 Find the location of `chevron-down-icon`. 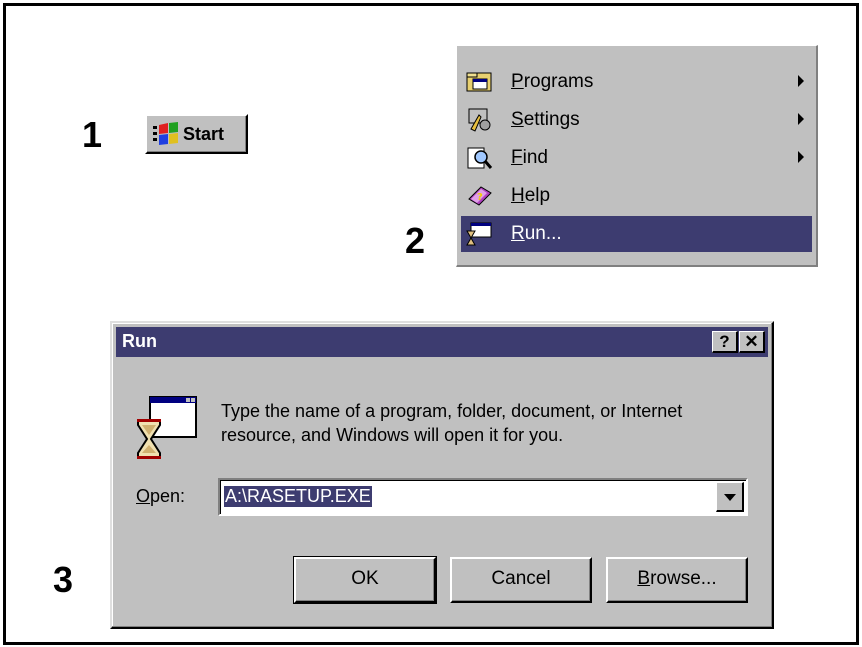

chevron-down-icon is located at coordinates (730, 497).